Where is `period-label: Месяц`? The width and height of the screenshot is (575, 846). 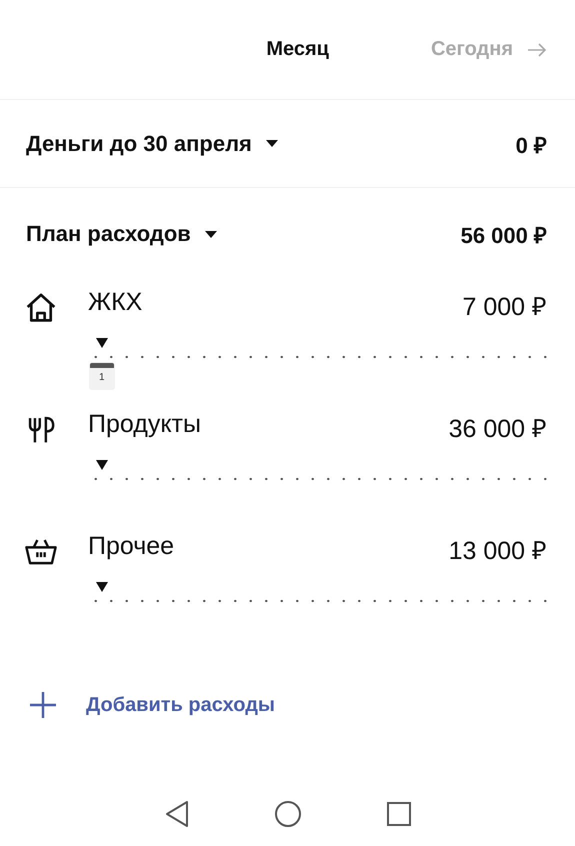
period-label: Месяц is located at coordinates (297, 49).